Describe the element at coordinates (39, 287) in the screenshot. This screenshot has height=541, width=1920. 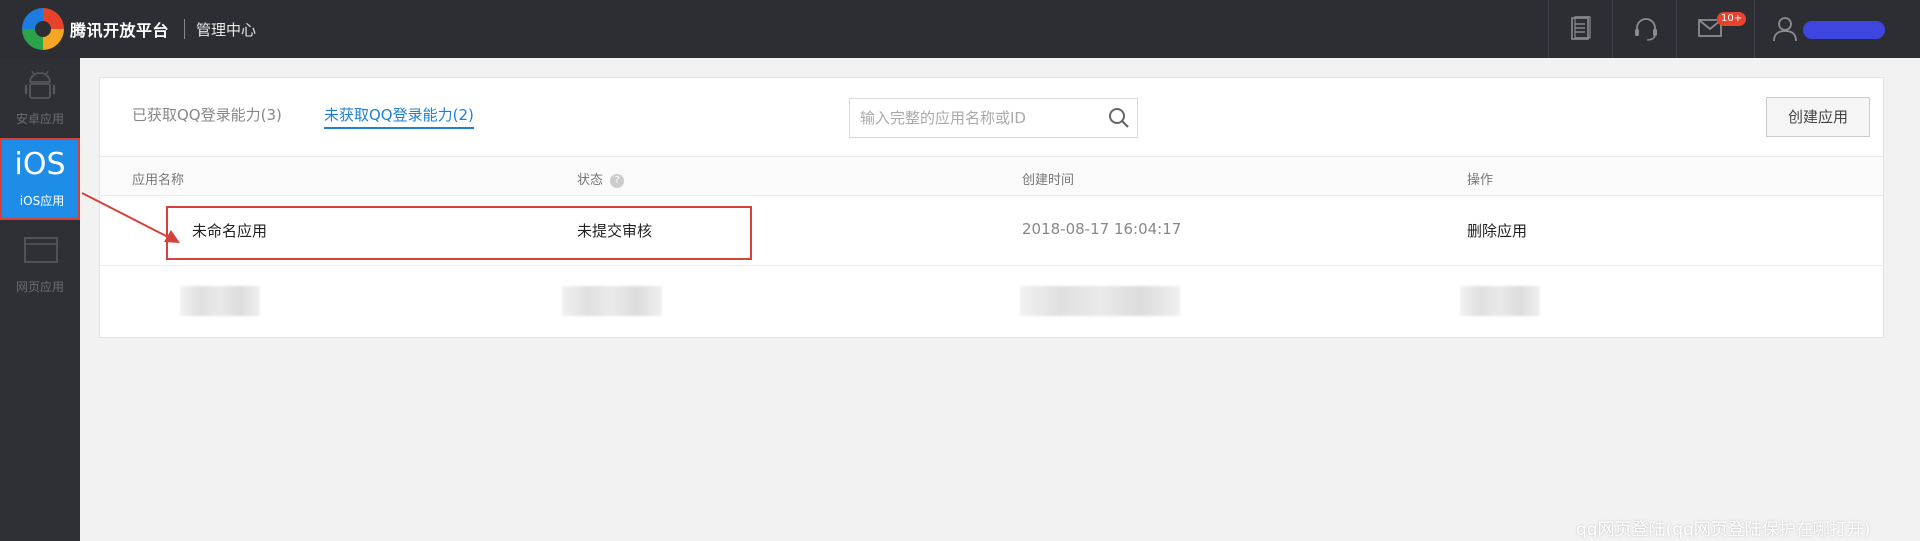
I see `sidebar-item-label: 网页应用` at that location.